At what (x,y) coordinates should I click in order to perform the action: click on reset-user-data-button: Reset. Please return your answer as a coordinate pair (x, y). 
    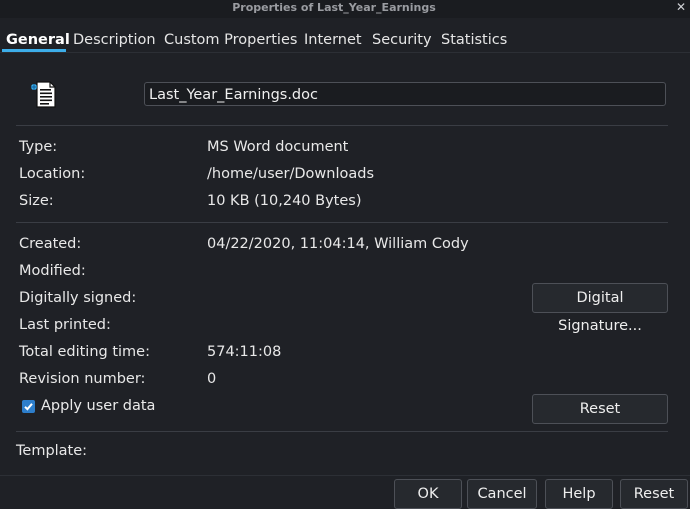
    Looking at the image, I should click on (600, 409).